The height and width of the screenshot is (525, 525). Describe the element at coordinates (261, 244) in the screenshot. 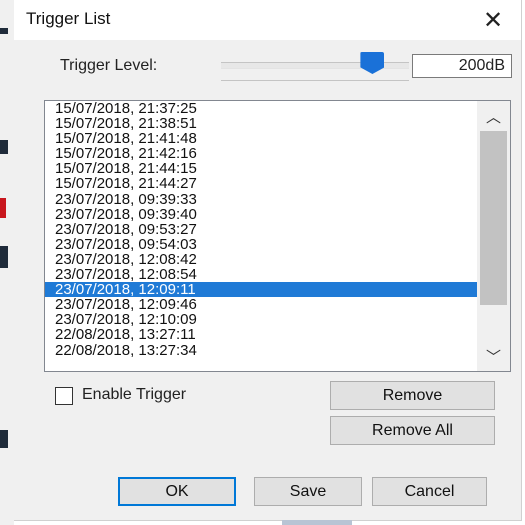

I see `list-item: 23/07/2018, 09:54:03` at that location.